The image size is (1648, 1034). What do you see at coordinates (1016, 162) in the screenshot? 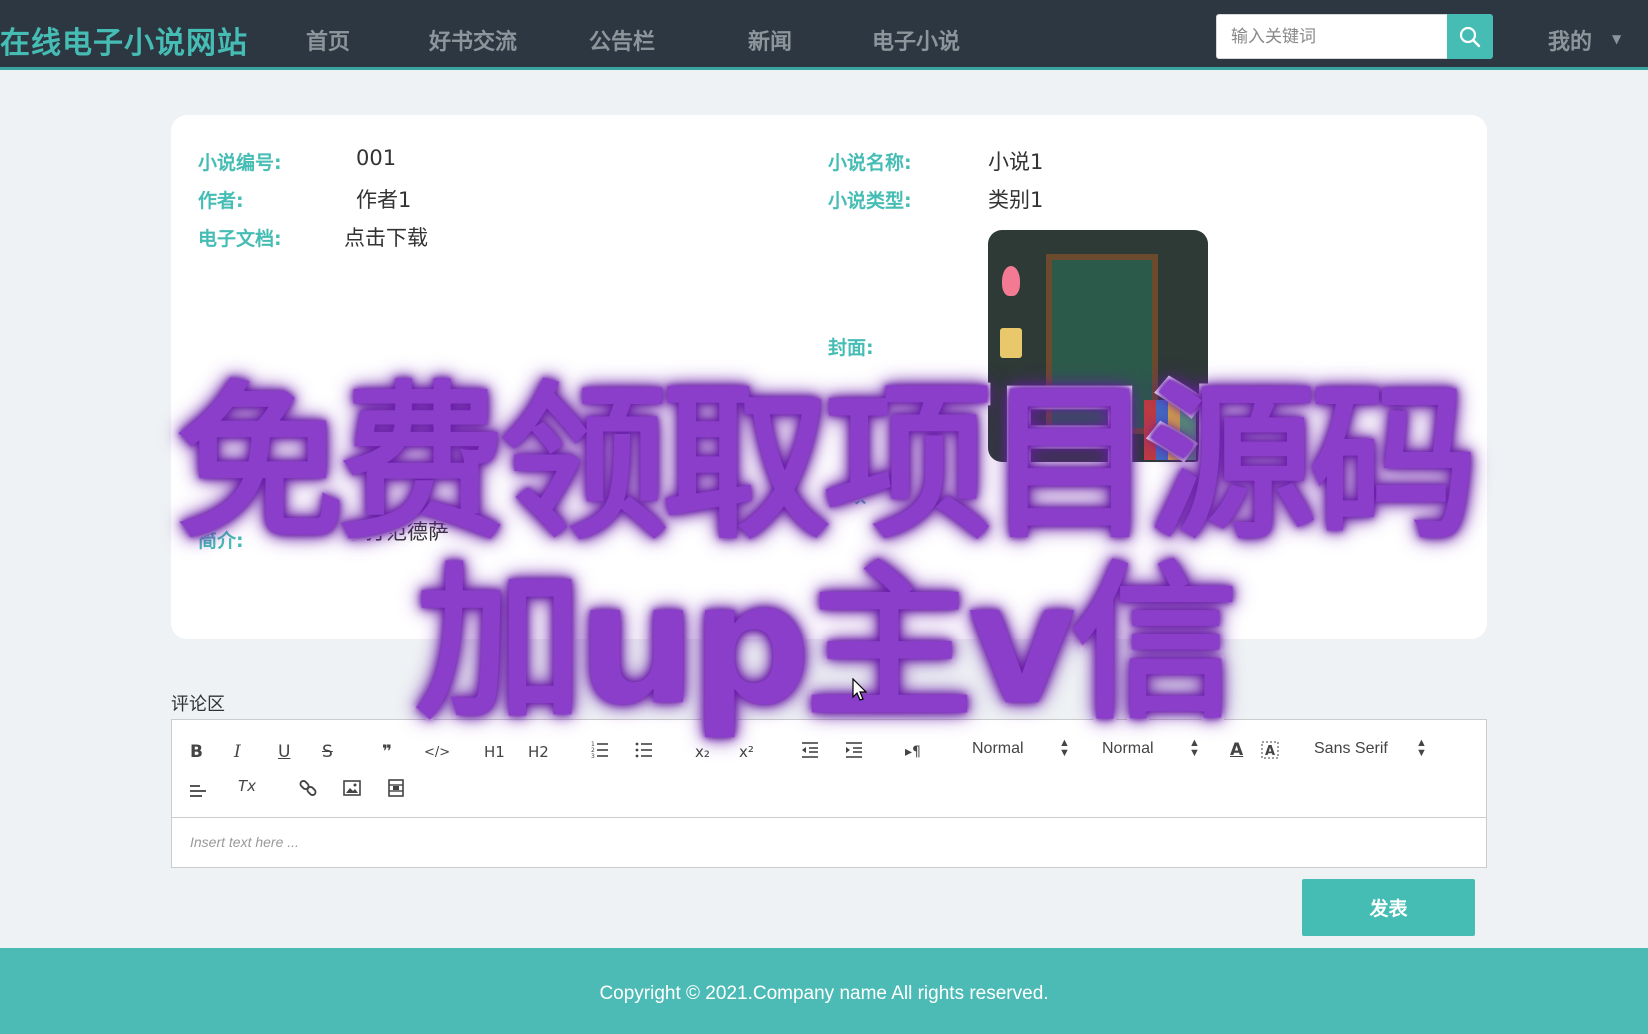
I see `novel-name-value: 小说1` at bounding box center [1016, 162].